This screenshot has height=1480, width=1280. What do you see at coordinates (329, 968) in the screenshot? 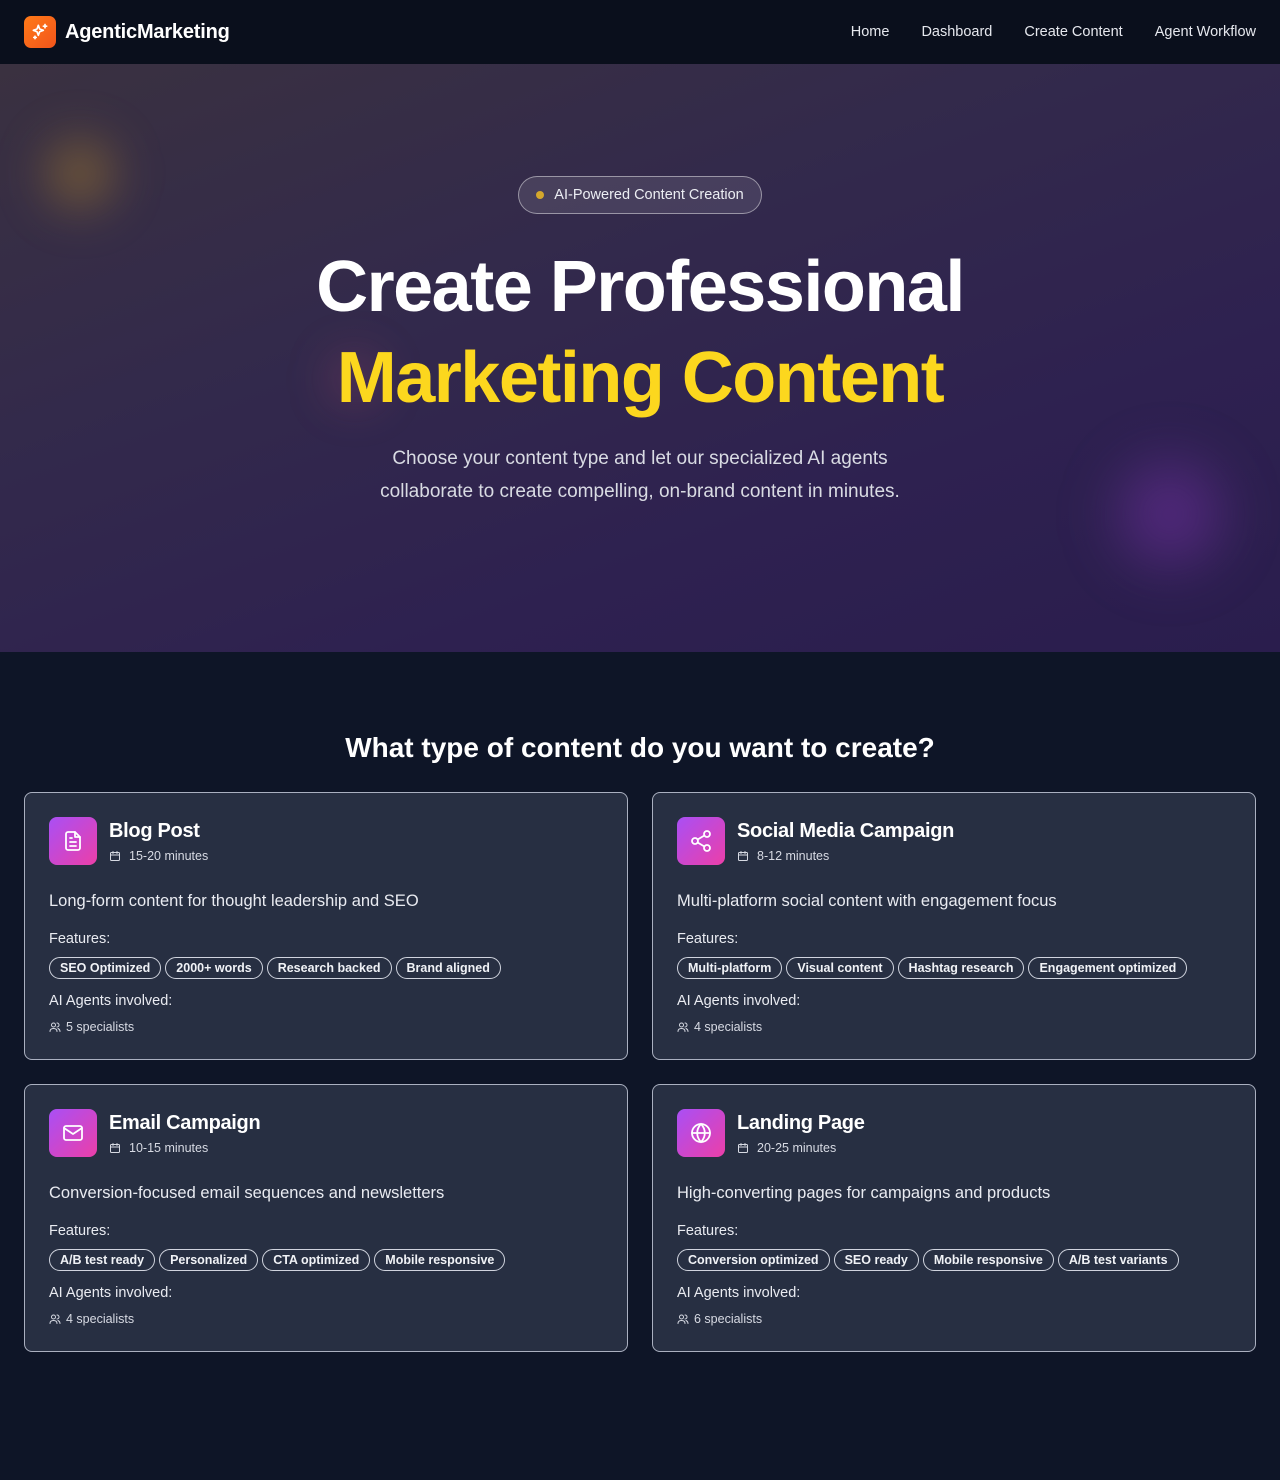
I see `feature-tag: Research backed` at bounding box center [329, 968].